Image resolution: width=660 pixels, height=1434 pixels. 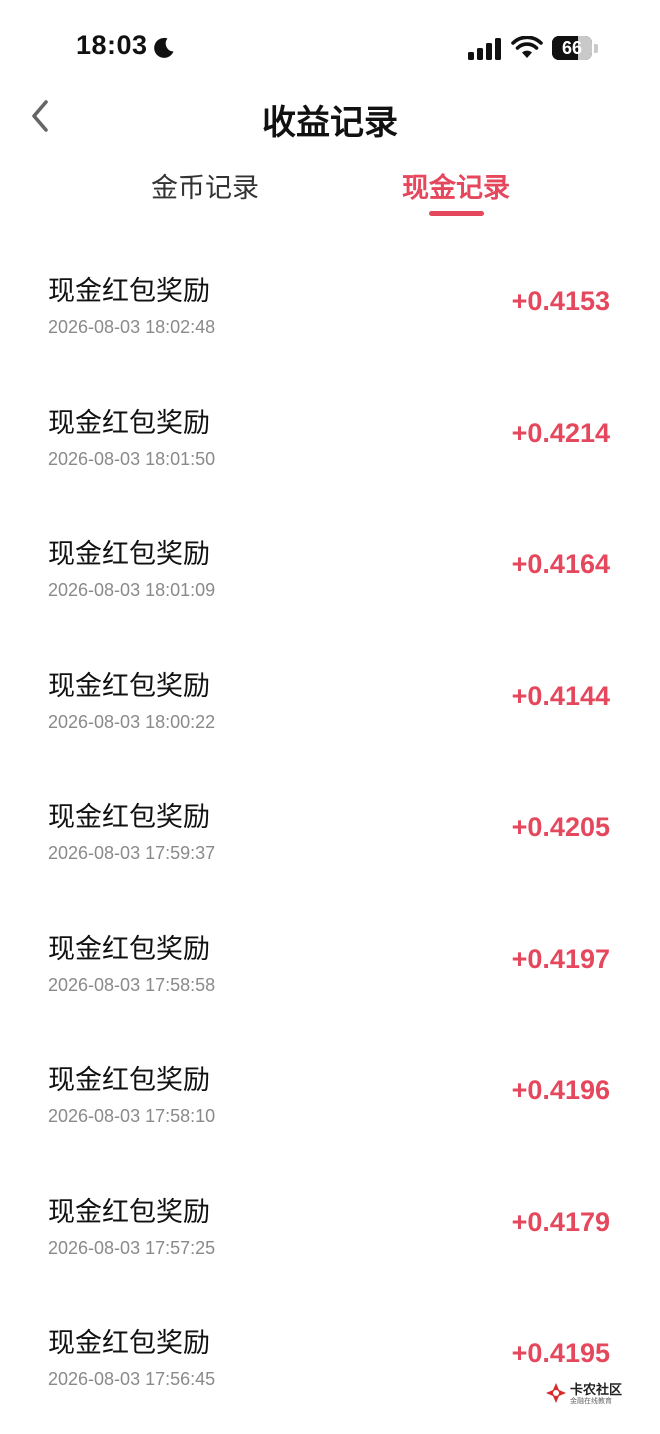 I want to click on list-item: 现金红包奖励 2026-08-03 17:57:25 +0.4179, so click(x=330, y=1223).